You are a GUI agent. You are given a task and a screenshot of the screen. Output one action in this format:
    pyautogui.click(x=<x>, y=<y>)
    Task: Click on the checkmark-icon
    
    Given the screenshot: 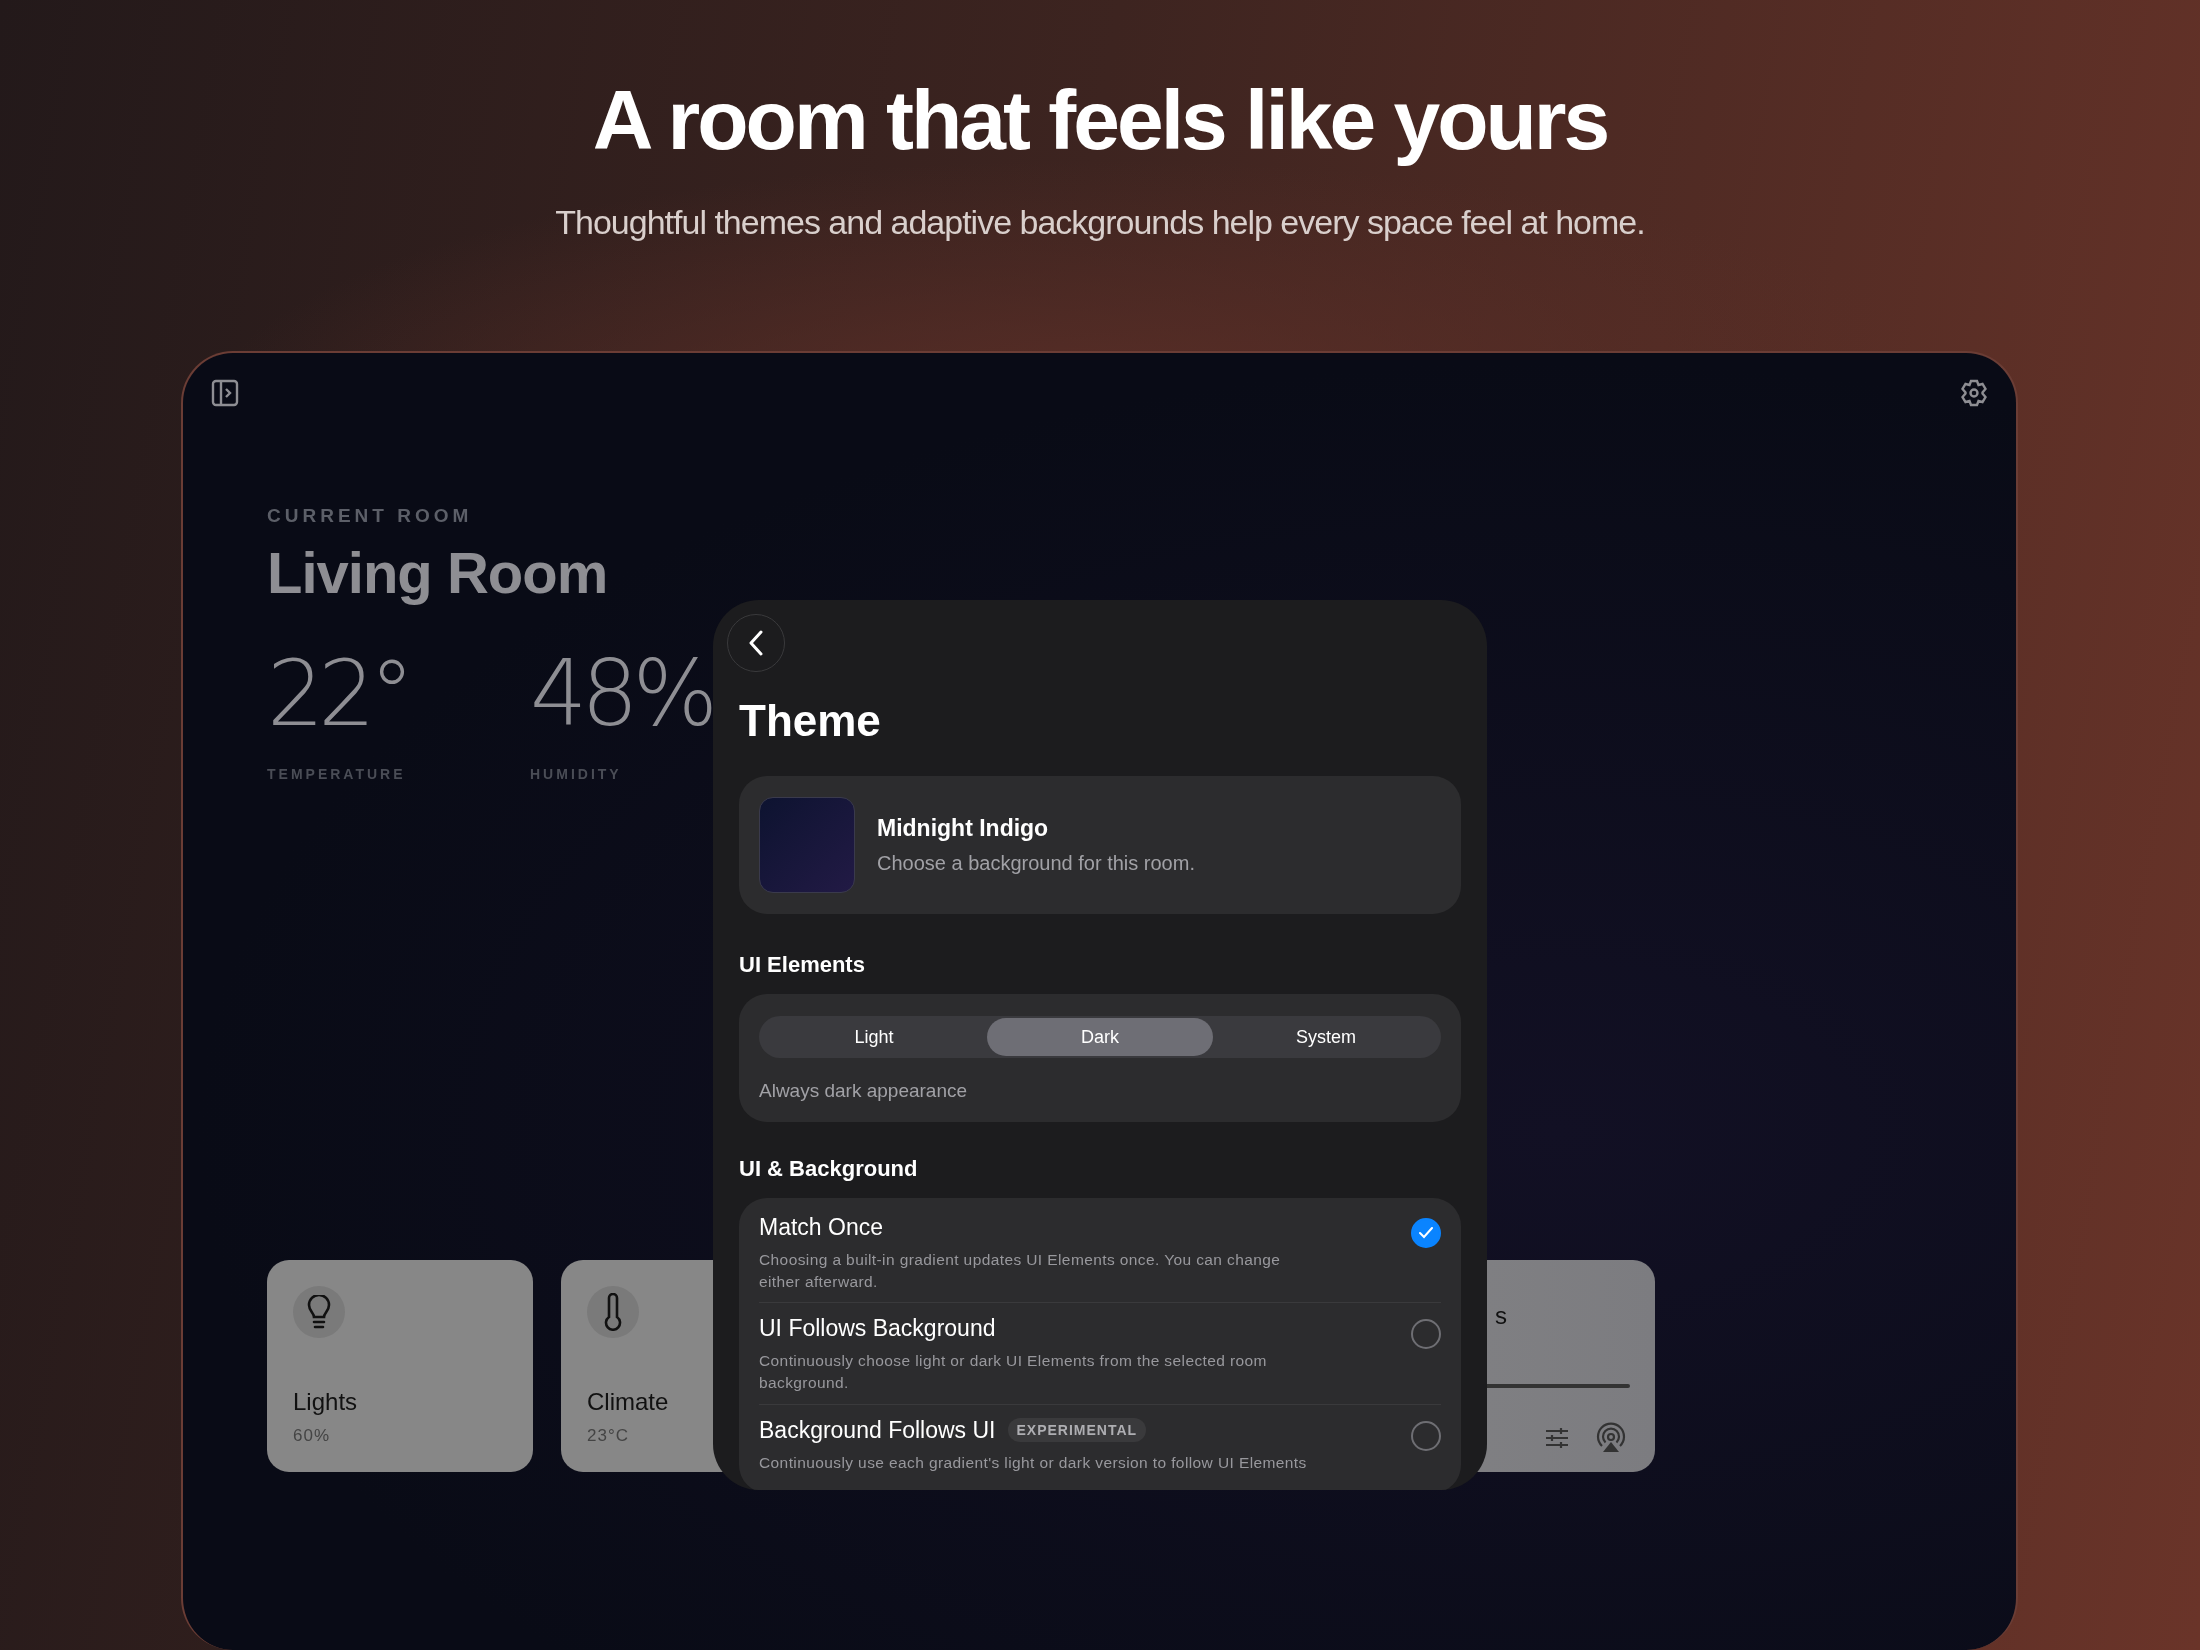 What is the action you would take?
    pyautogui.click(x=1426, y=1233)
    